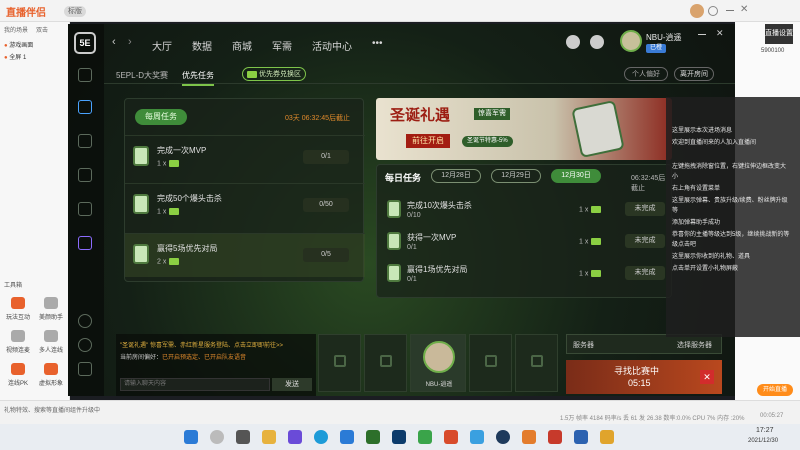 The height and width of the screenshot is (450, 800). Describe the element at coordinates (487, 141) in the screenshot. I see `banner-tag: 圣诞节特惠-5%` at that location.